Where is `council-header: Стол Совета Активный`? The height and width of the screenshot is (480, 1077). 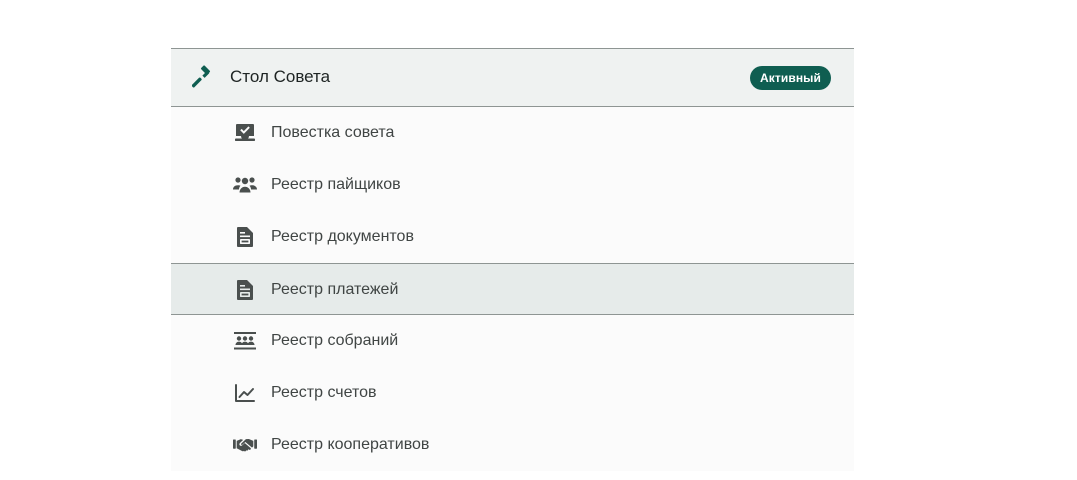
council-header: Стол Совета Активный is located at coordinates (512, 78).